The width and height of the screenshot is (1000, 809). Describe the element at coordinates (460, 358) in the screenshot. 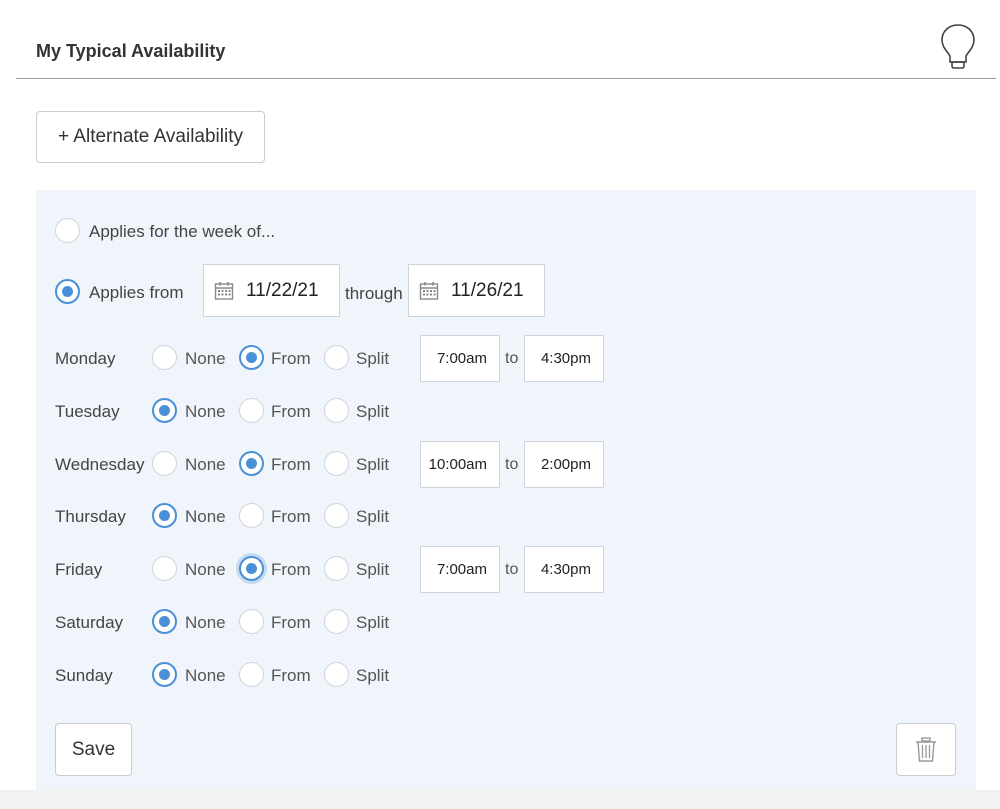

I see `monday-start-time-input: 7:00am` at that location.